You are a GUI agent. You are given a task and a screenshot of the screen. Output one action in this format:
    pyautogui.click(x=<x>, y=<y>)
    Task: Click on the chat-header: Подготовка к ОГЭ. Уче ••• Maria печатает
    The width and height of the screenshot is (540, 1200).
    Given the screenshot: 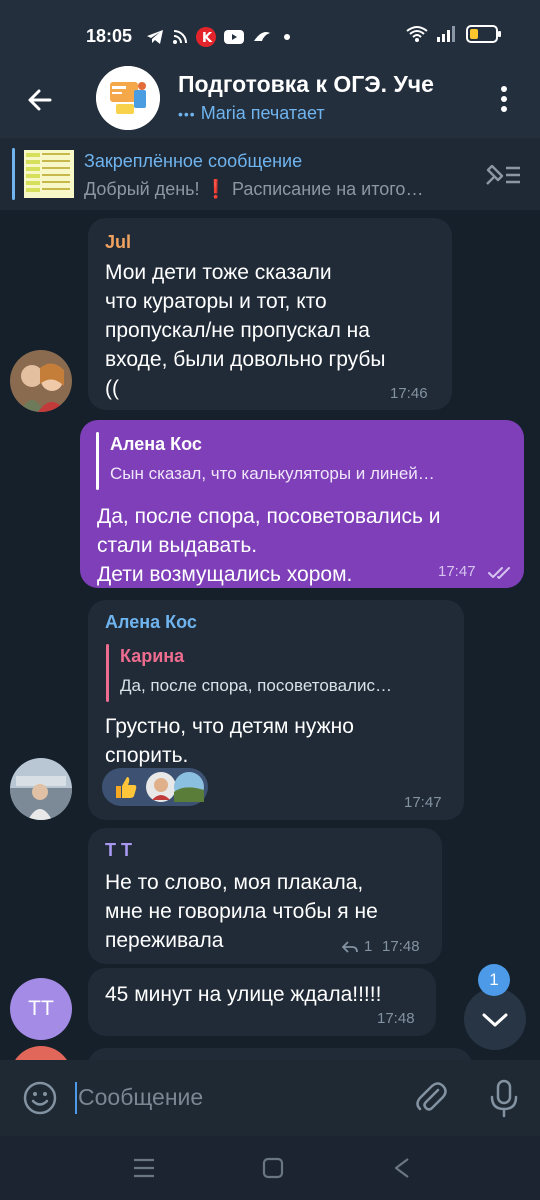 What is the action you would take?
    pyautogui.click(x=270, y=102)
    